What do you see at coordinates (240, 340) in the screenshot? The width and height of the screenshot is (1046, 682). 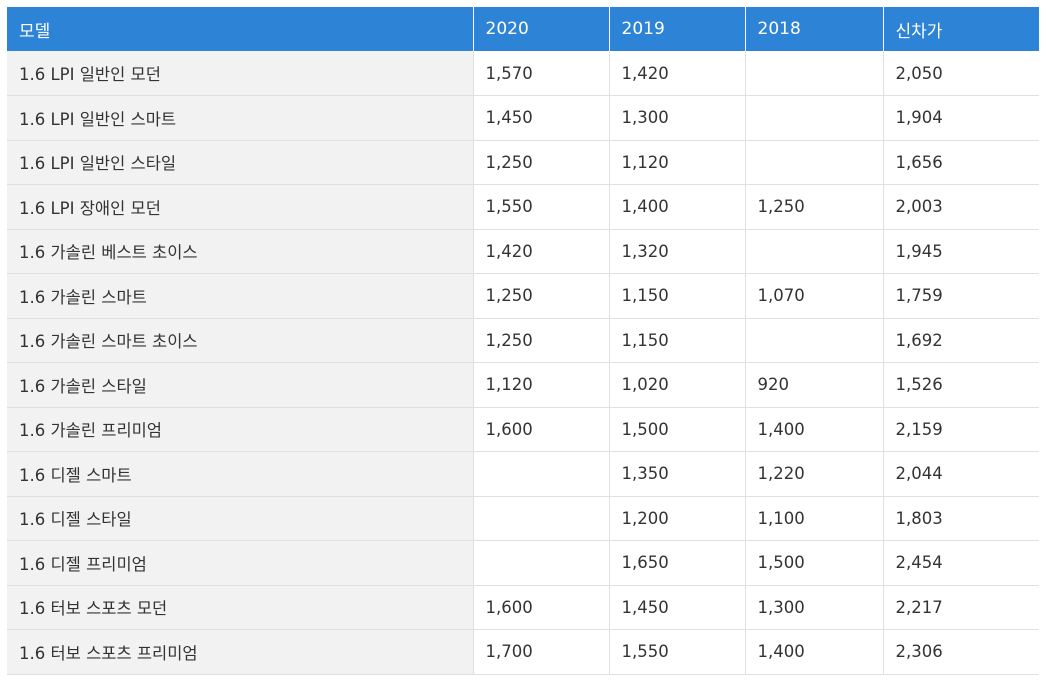 I see `model-cell: 1.6 가솔린 스마트 초이스` at bounding box center [240, 340].